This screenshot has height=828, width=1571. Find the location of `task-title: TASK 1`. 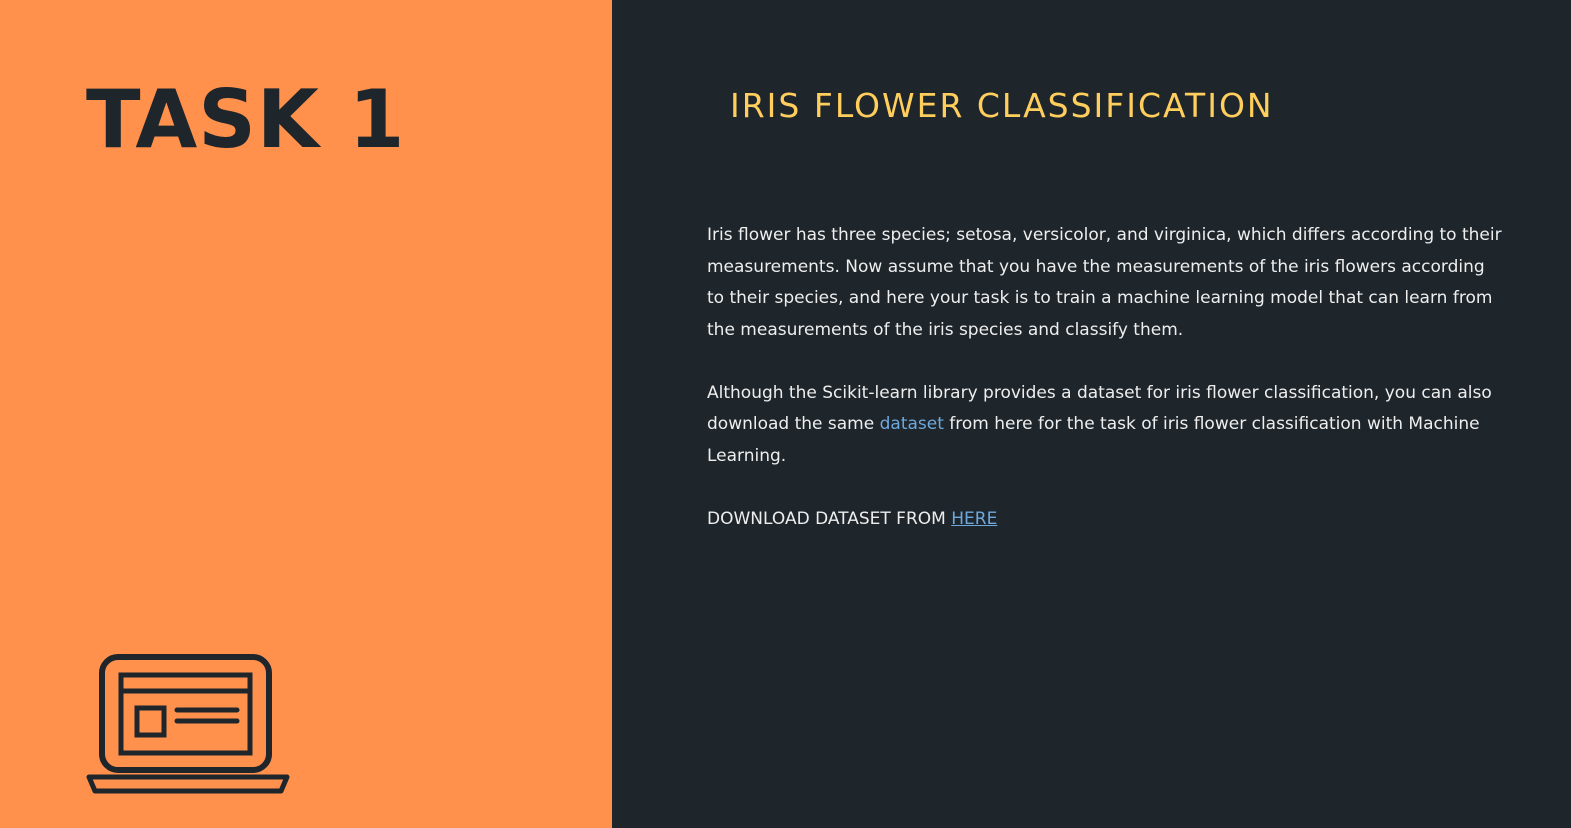

task-title: TASK 1 is located at coordinates (246, 119).